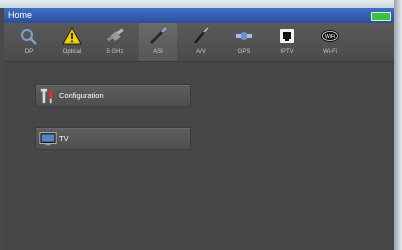  I want to click on tv-button: TV, so click(113, 138).